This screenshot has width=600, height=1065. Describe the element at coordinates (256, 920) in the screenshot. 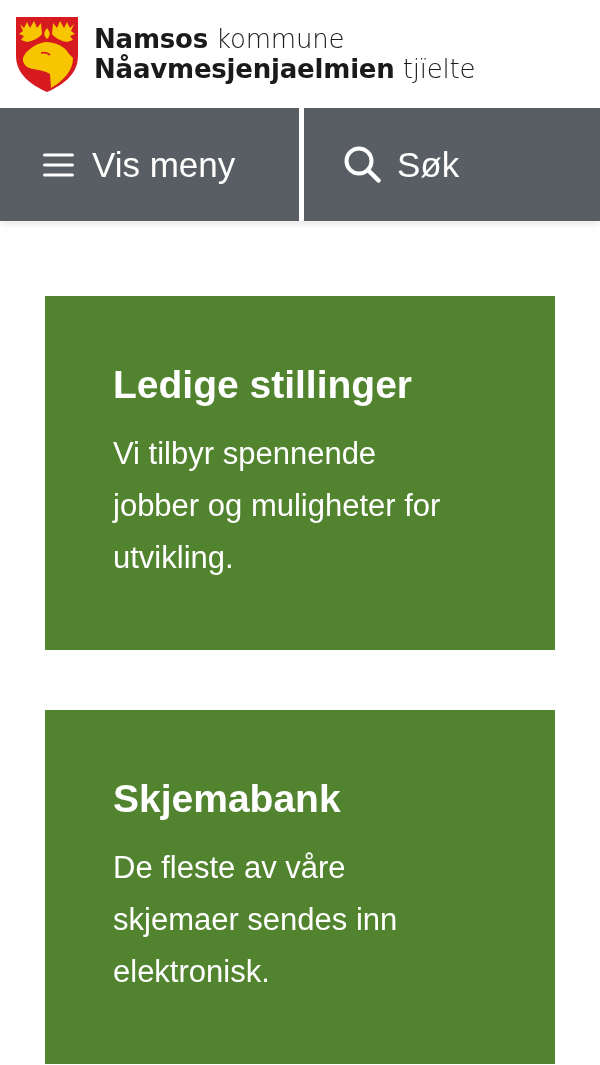

I see `card-text: De fleste av våre skjemaer sendes inn elektronisk.` at that location.